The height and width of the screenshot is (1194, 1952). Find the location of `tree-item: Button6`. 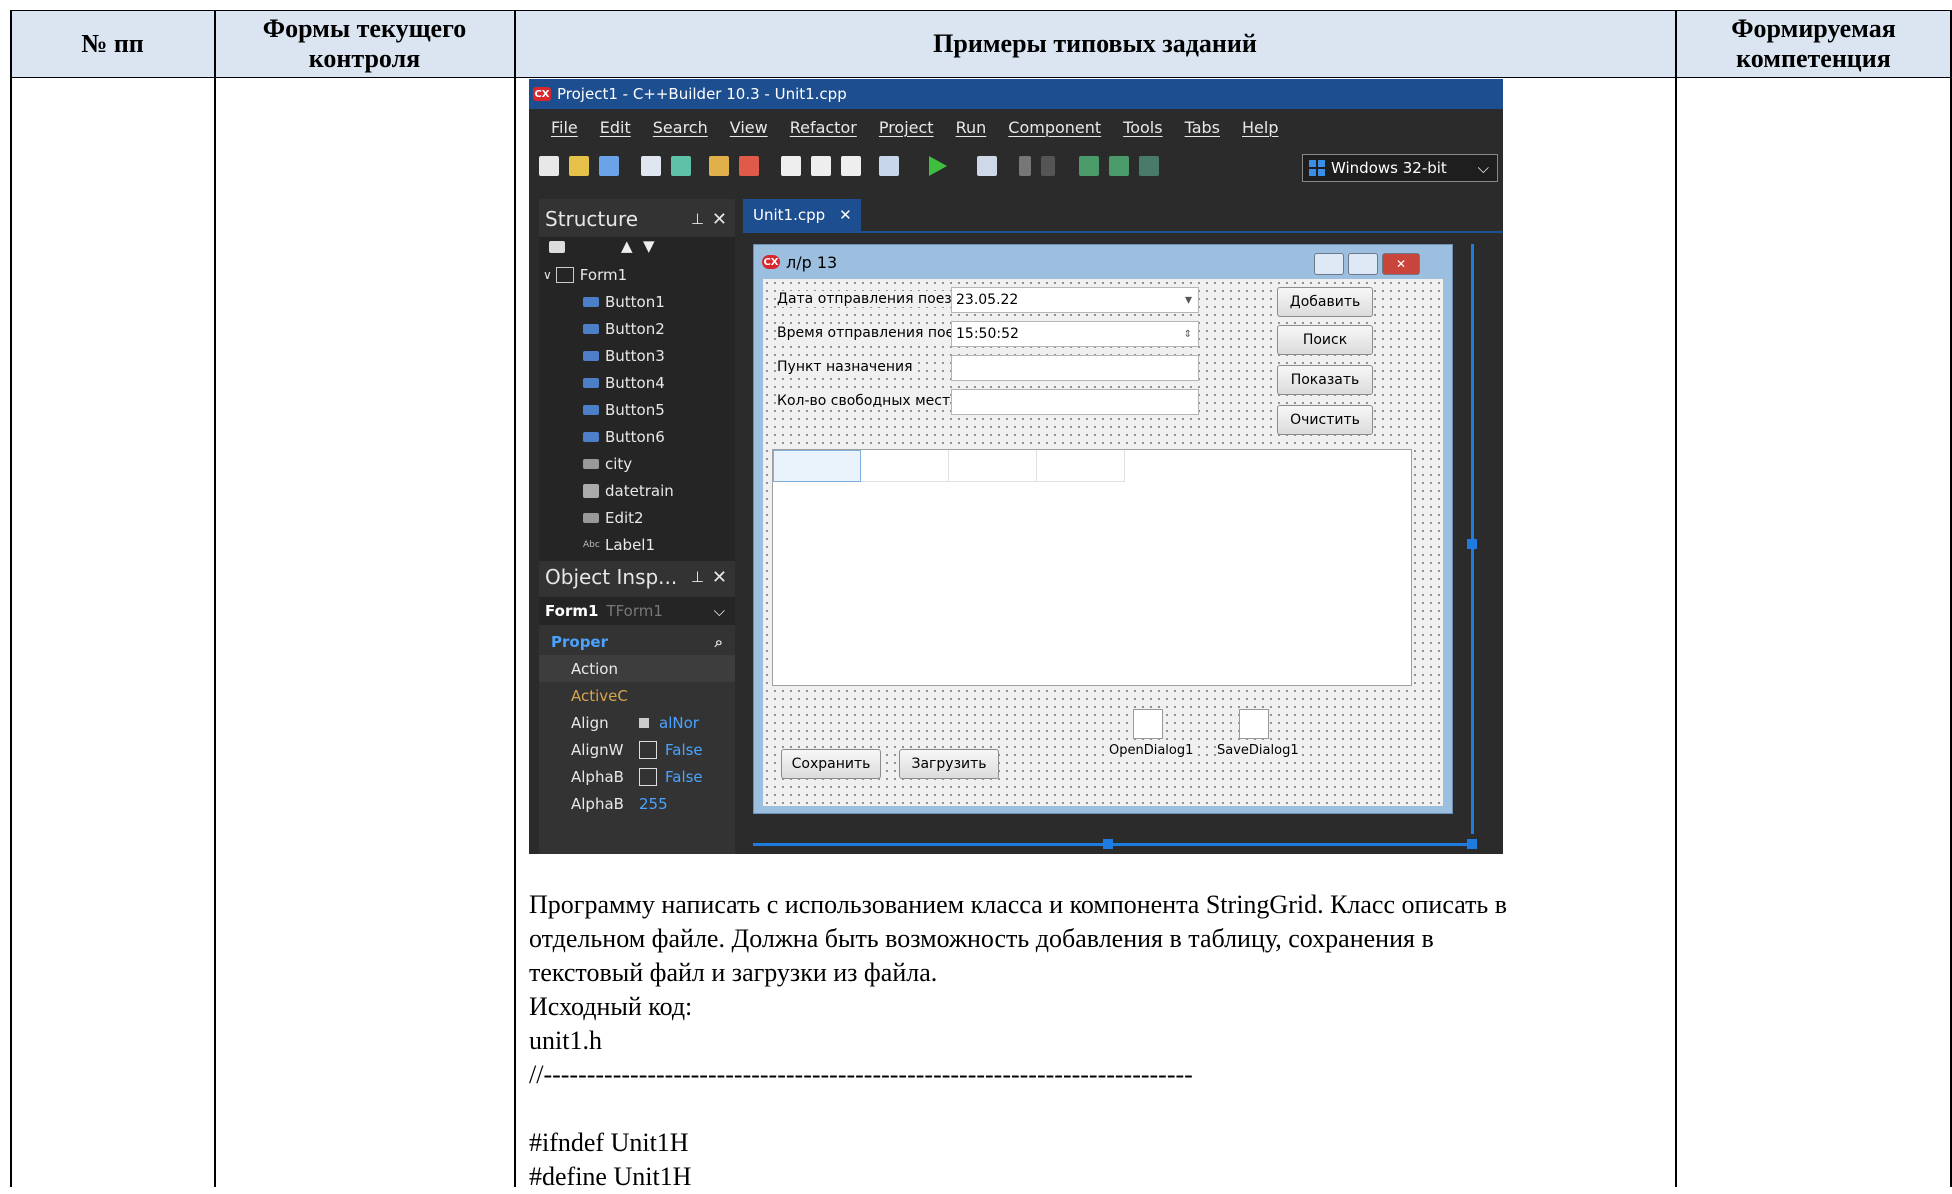

tree-item: Button6 is located at coordinates (637, 436).